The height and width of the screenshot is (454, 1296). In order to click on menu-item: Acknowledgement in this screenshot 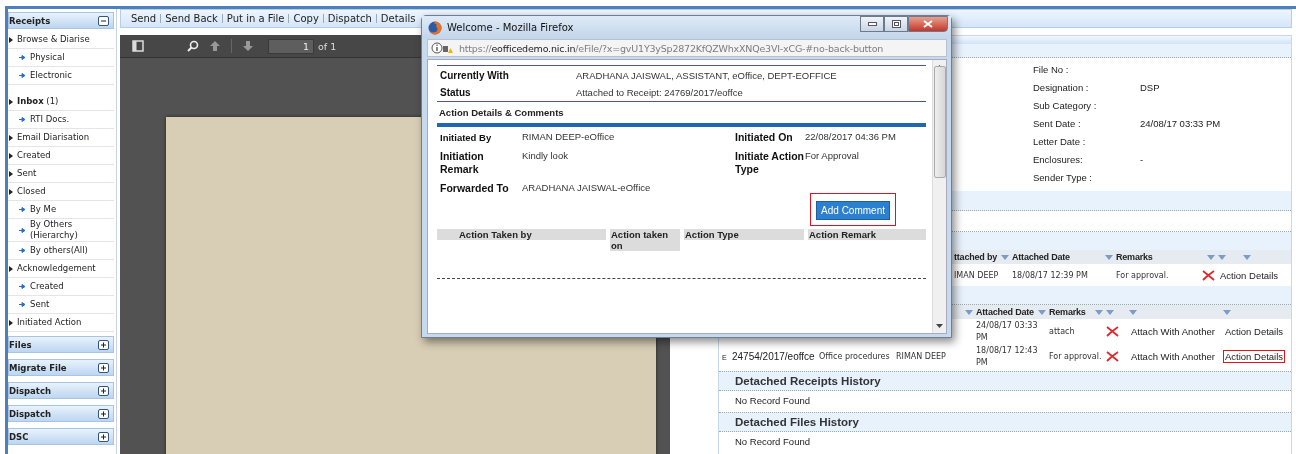, I will do `click(56, 268)`.